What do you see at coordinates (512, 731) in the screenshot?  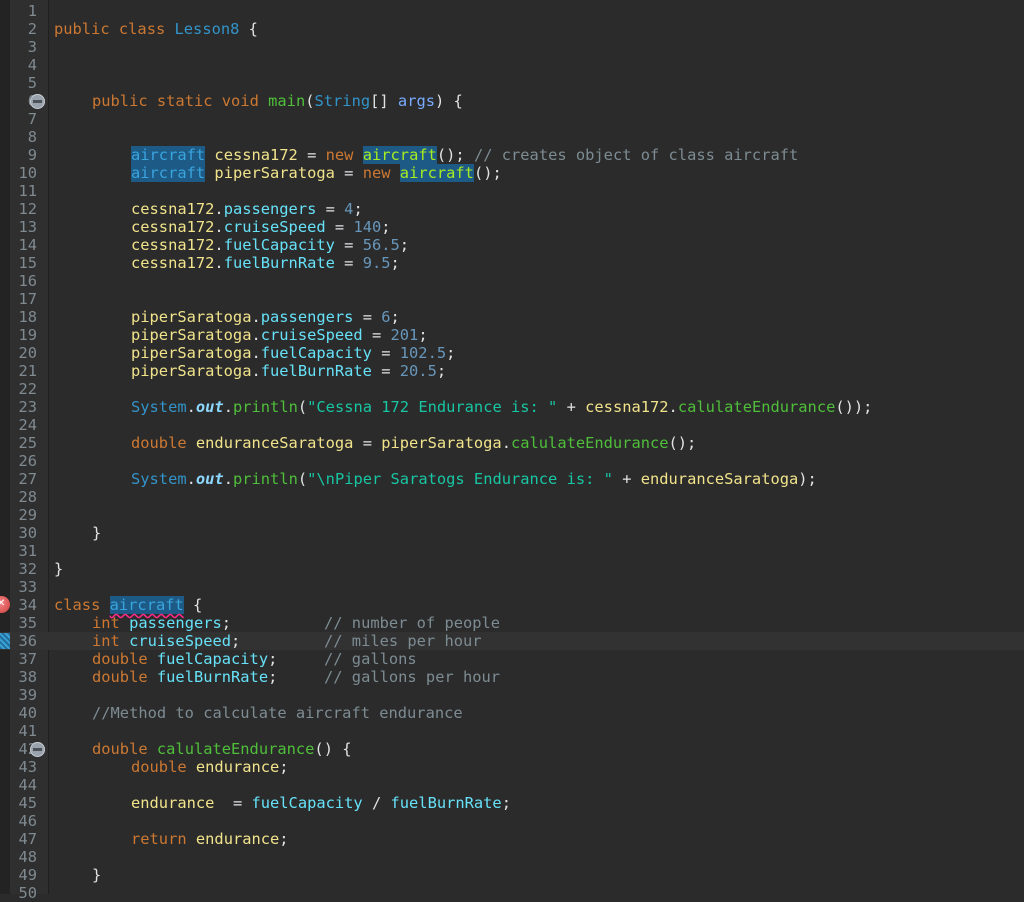 I see `code-line: 41` at bounding box center [512, 731].